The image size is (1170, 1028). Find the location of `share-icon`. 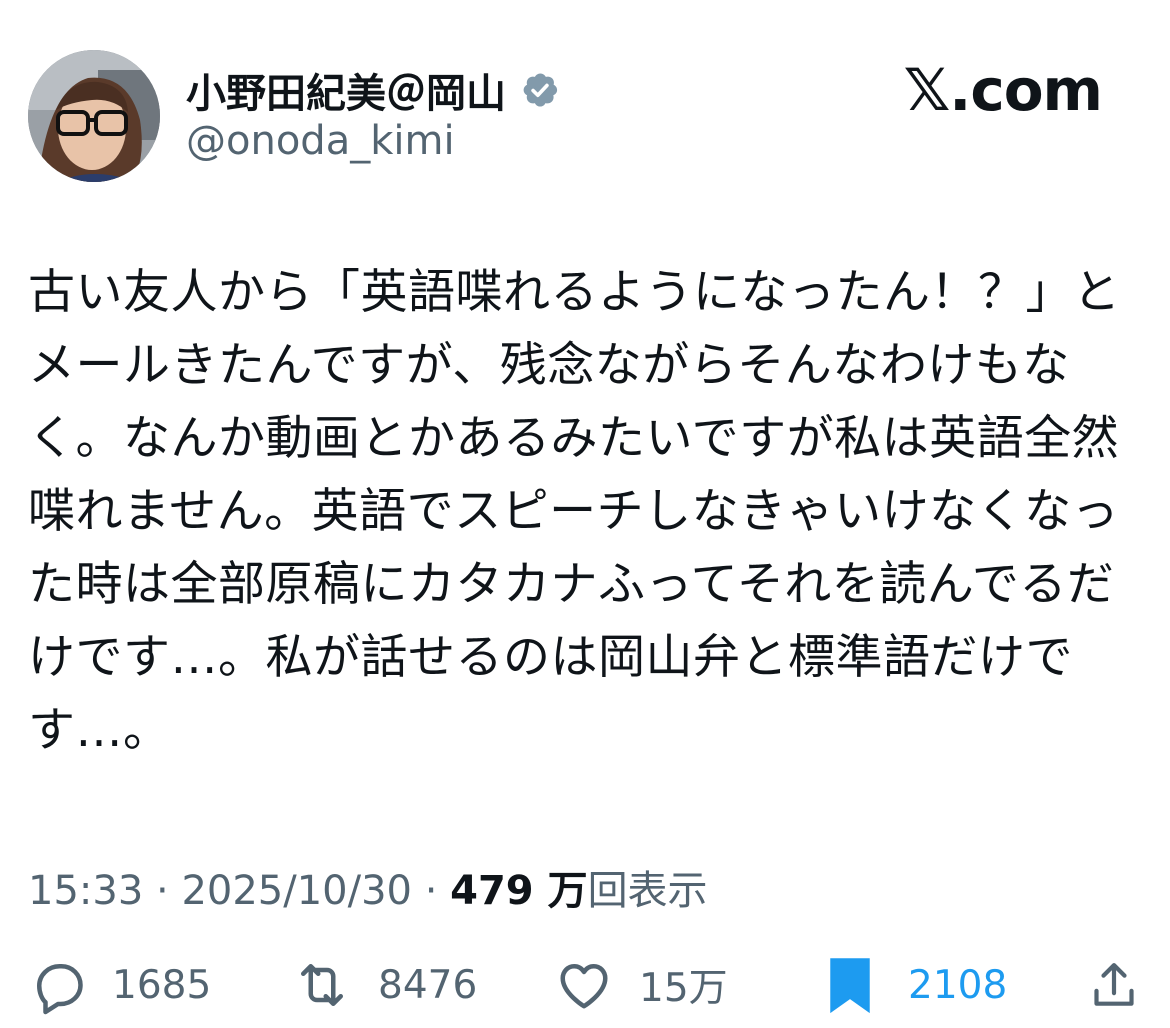

share-icon is located at coordinates (1114, 984).